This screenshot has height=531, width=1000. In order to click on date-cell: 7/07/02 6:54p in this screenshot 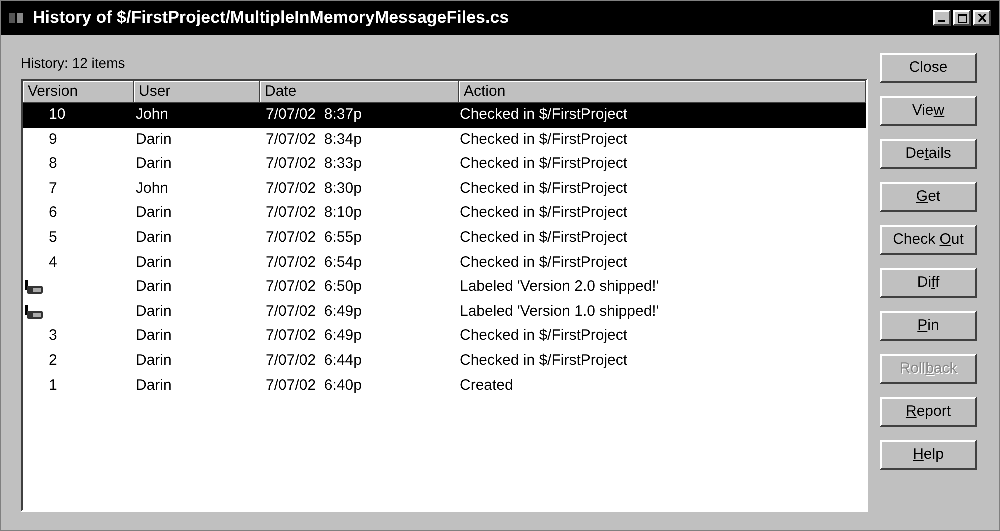, I will do `click(314, 262)`.